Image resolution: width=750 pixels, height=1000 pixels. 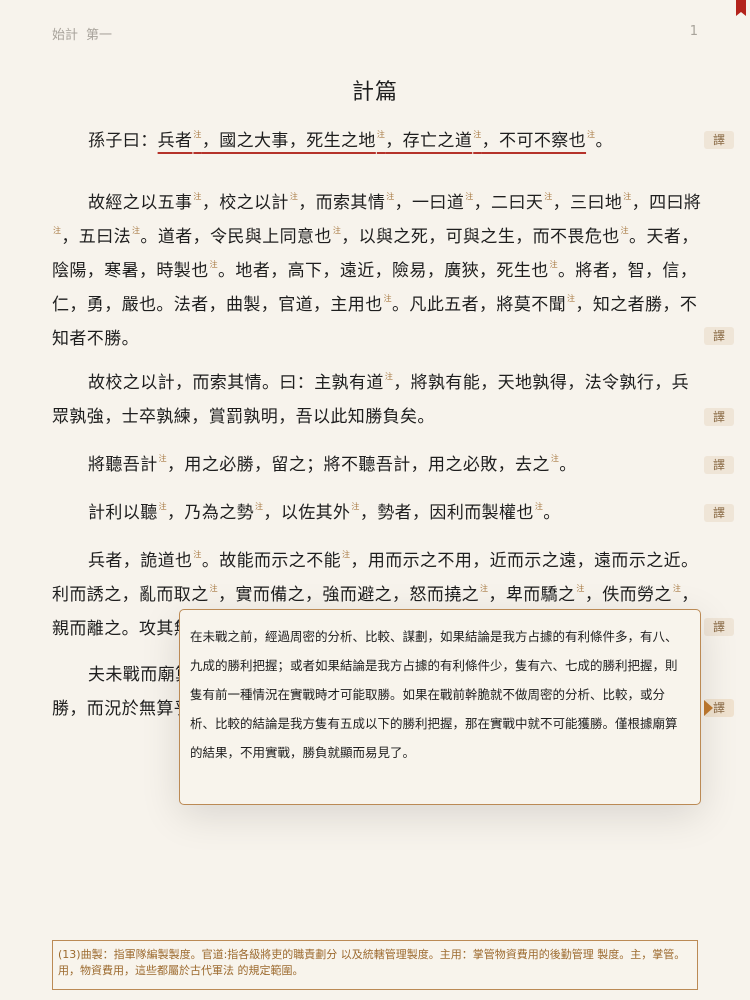 What do you see at coordinates (123, 141) in the screenshot?
I see `text-run: 孫子曰：` at bounding box center [123, 141].